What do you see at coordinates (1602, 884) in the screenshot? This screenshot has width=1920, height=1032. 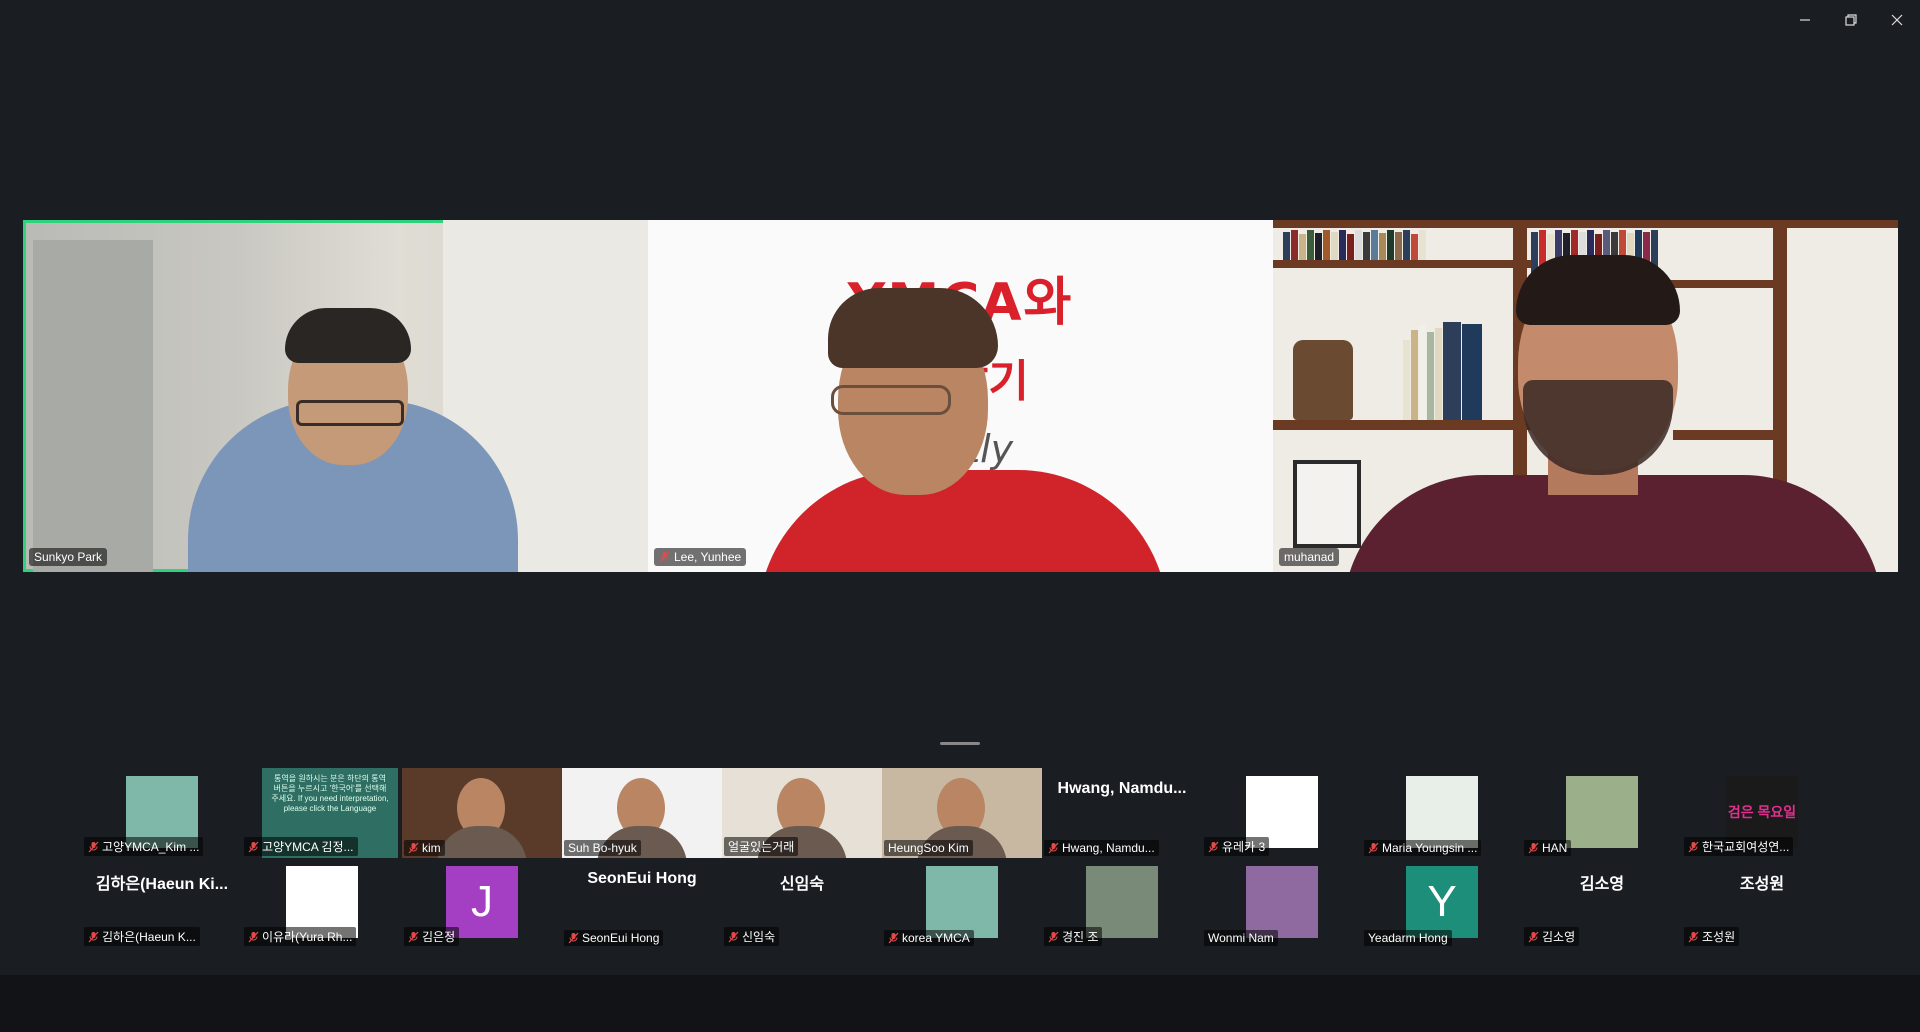 I see `participant-display-name: 김소영` at bounding box center [1602, 884].